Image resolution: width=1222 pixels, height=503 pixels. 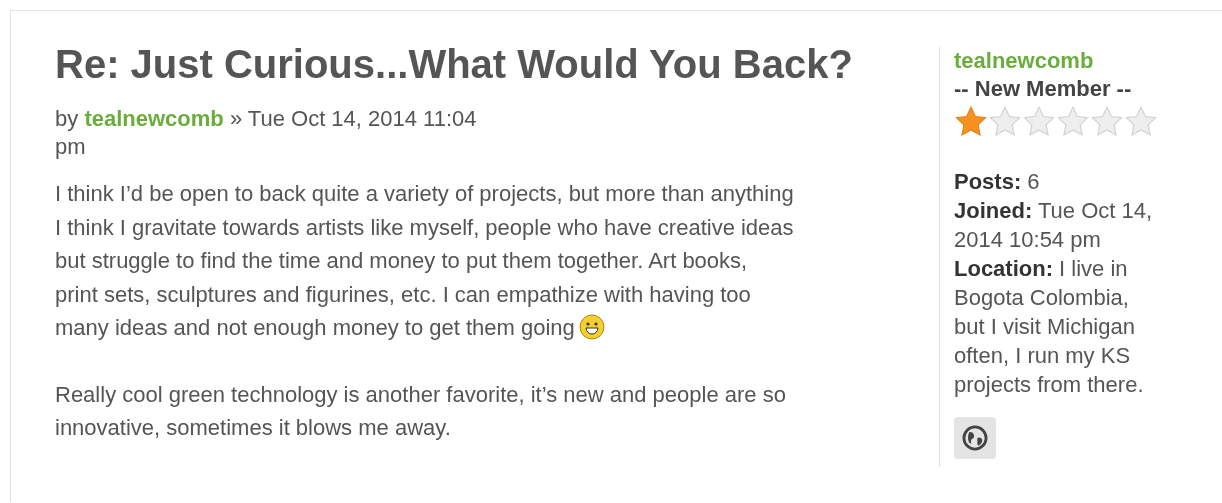 What do you see at coordinates (454, 64) in the screenshot?
I see `post-title: Re: Just Curious...What Would You Back?` at bounding box center [454, 64].